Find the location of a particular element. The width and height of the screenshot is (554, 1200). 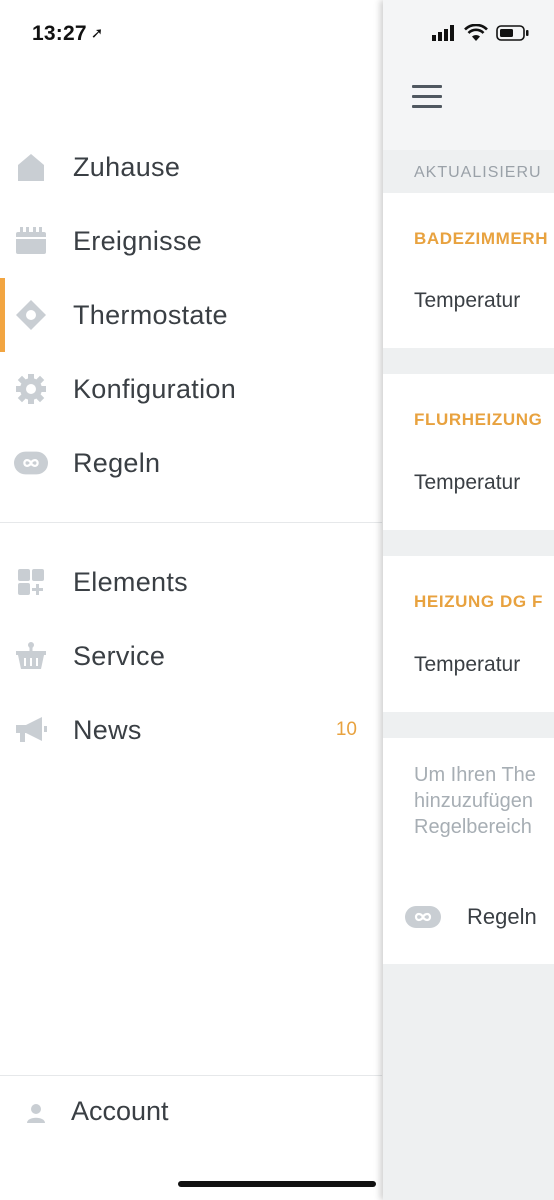

wifi-icon is located at coordinates (476, 32).